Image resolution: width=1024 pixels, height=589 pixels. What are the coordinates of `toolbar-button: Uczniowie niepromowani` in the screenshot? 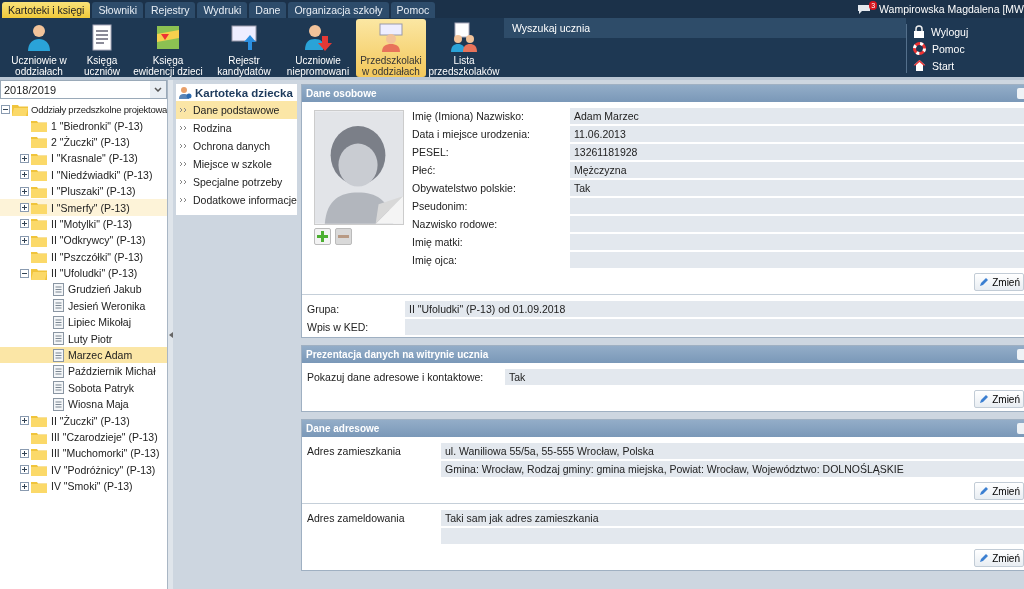 It's located at (318, 48).